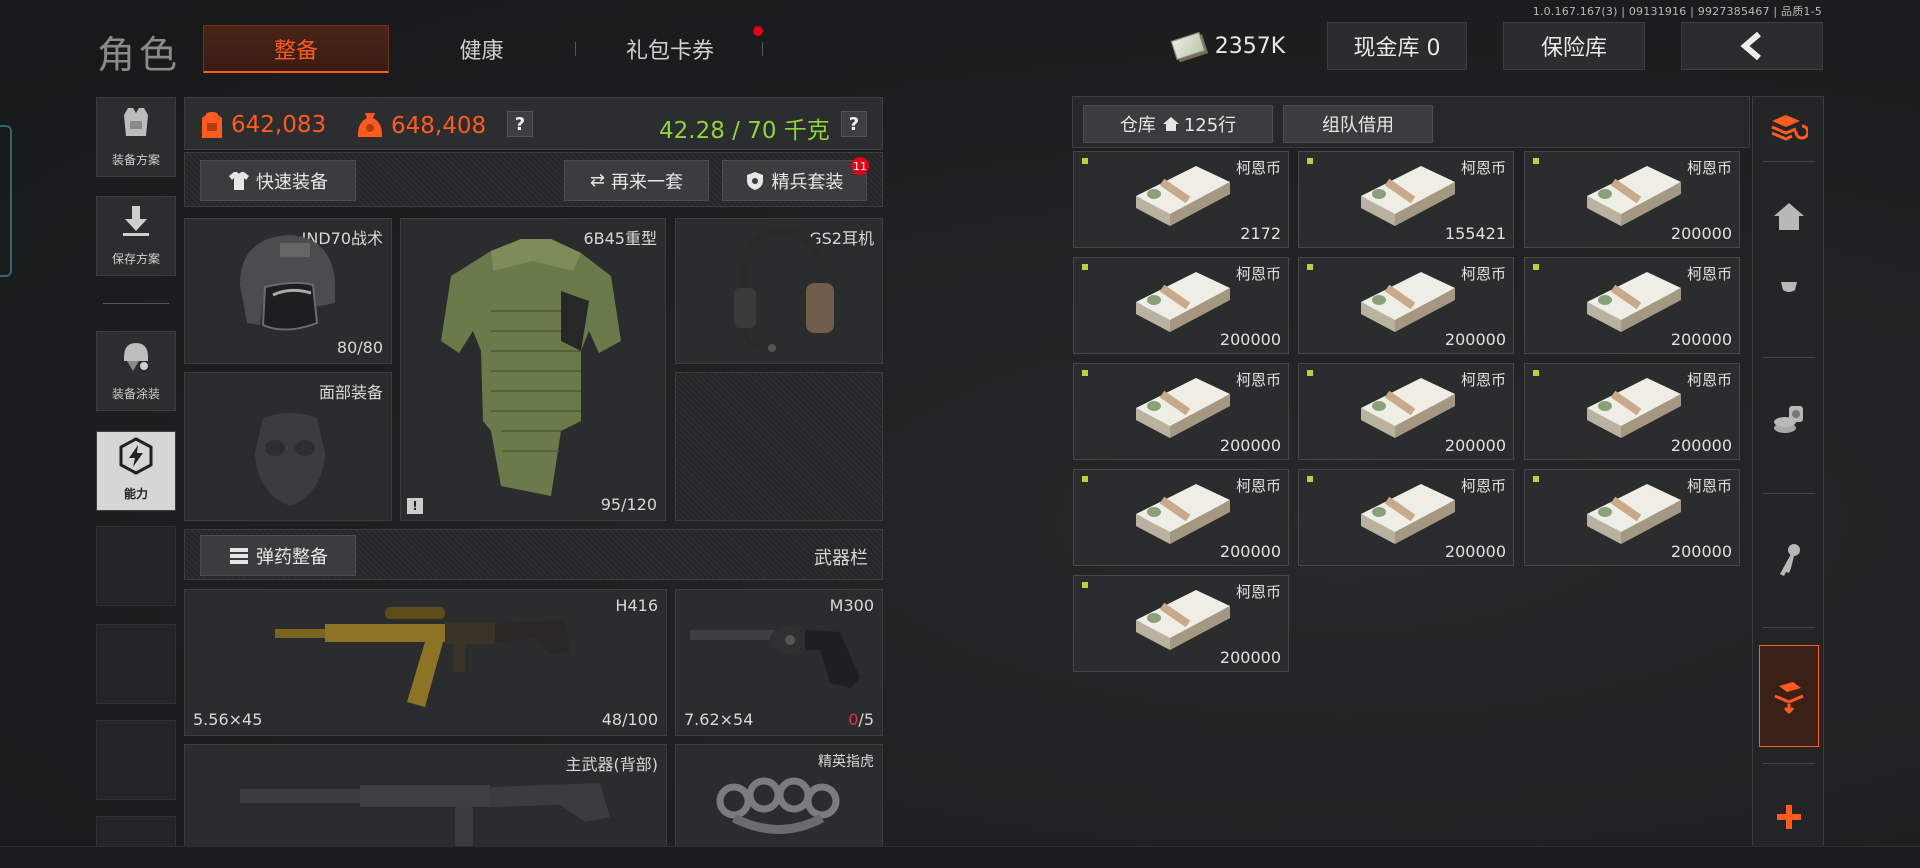 Image resolution: width=1920 pixels, height=868 pixels. I want to click on stash-tab-label: 仓库, so click(1137, 125).